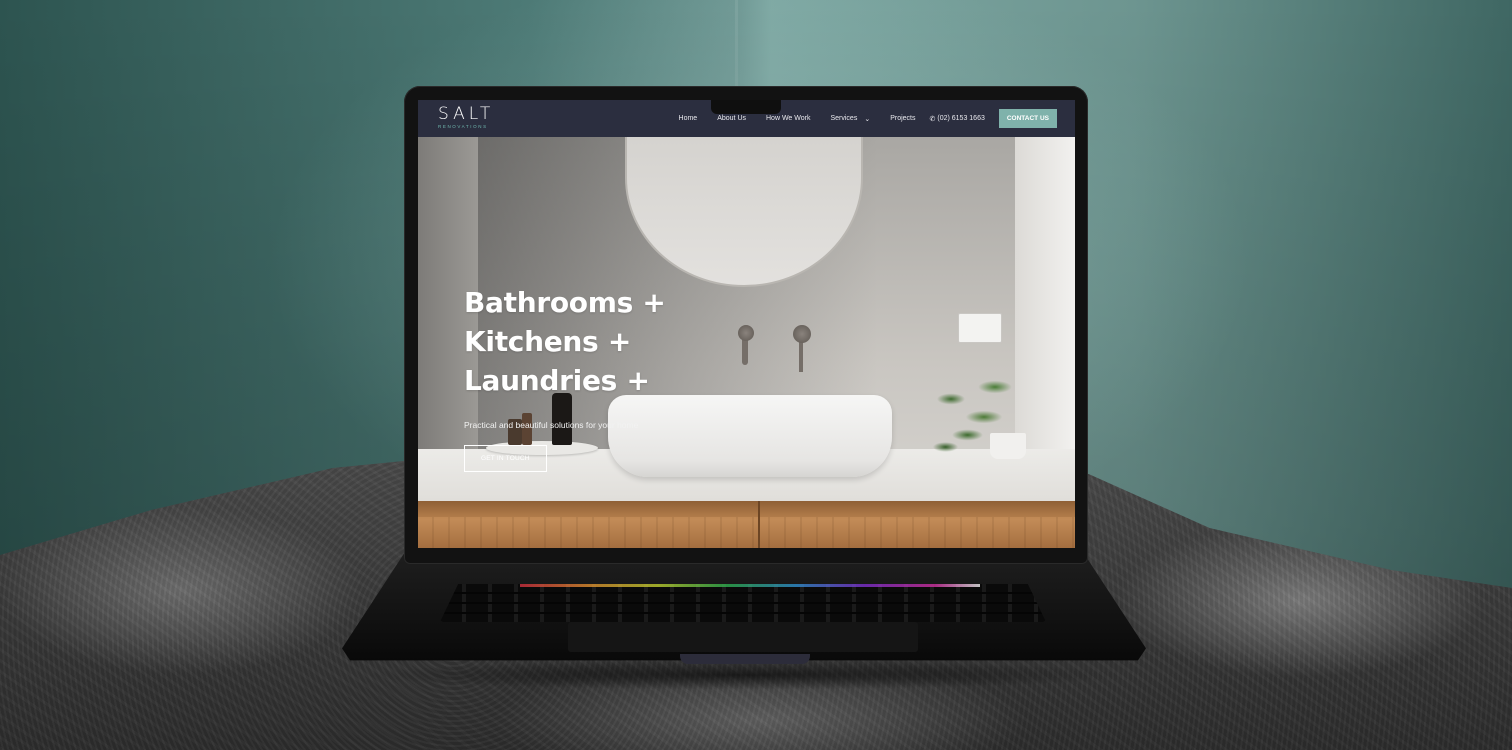 Image resolution: width=1512 pixels, height=750 pixels. I want to click on laptop-trackpad, so click(743, 637).